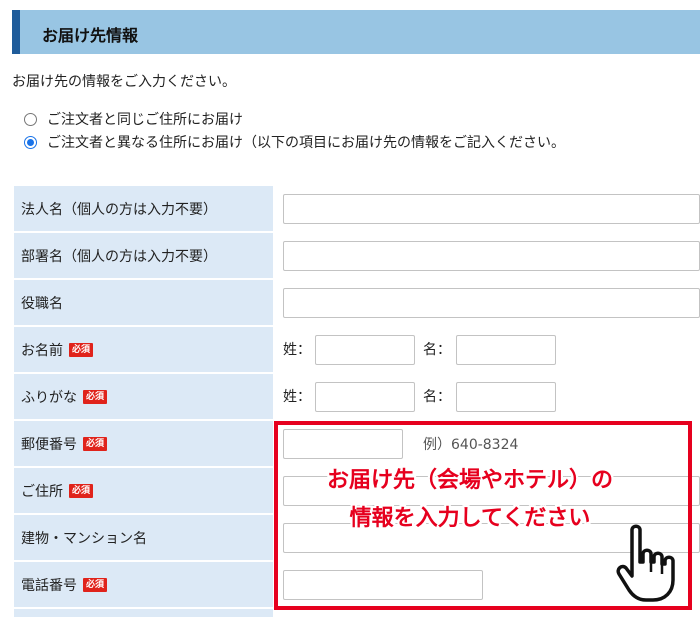 This screenshot has width=700, height=617. I want to click on row-label-text: 建物・マンション名, so click(84, 538).